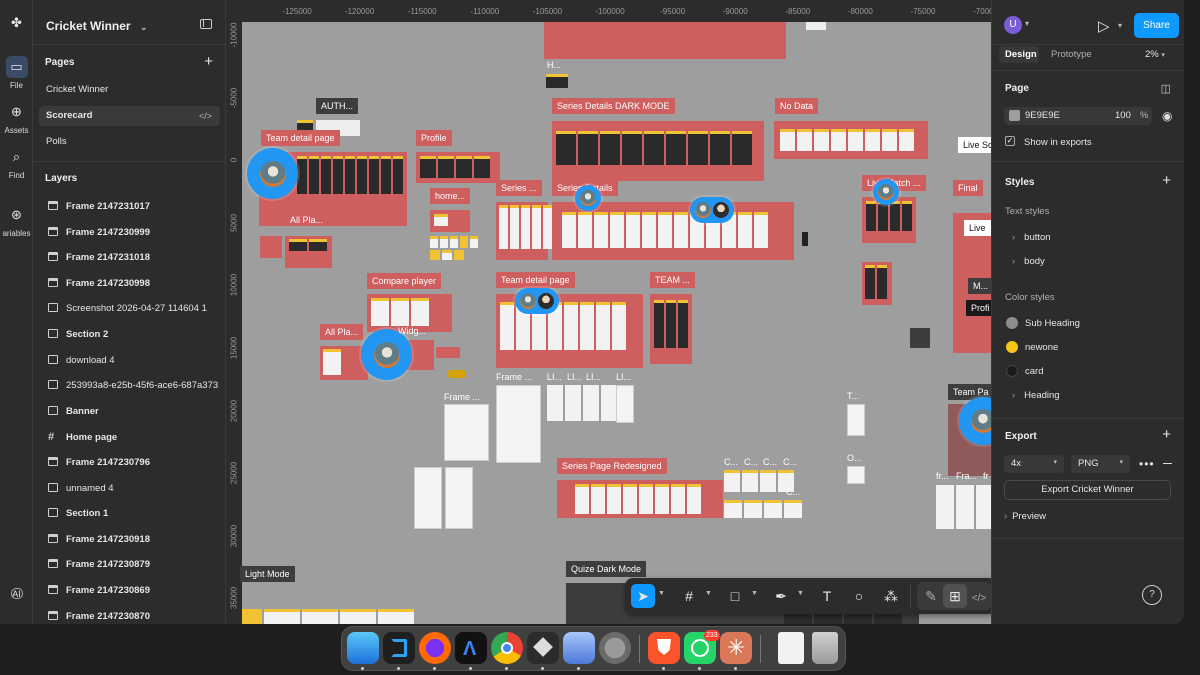 The image size is (1200, 675). What do you see at coordinates (1036, 395) in the screenshot?
I see `color-style-group-heading: › Heading` at bounding box center [1036, 395].